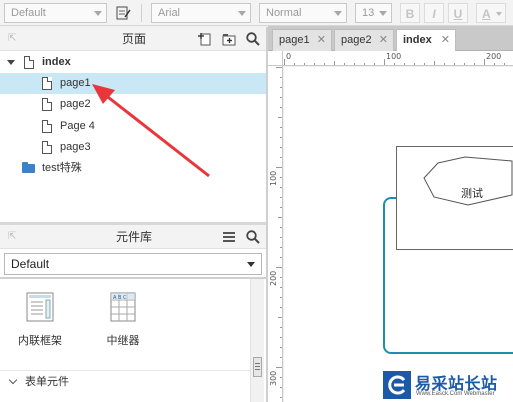 The width and height of the screenshot is (513, 402). What do you see at coordinates (151, 131) in the screenshot?
I see `annotation-arrow` at bounding box center [151, 131].